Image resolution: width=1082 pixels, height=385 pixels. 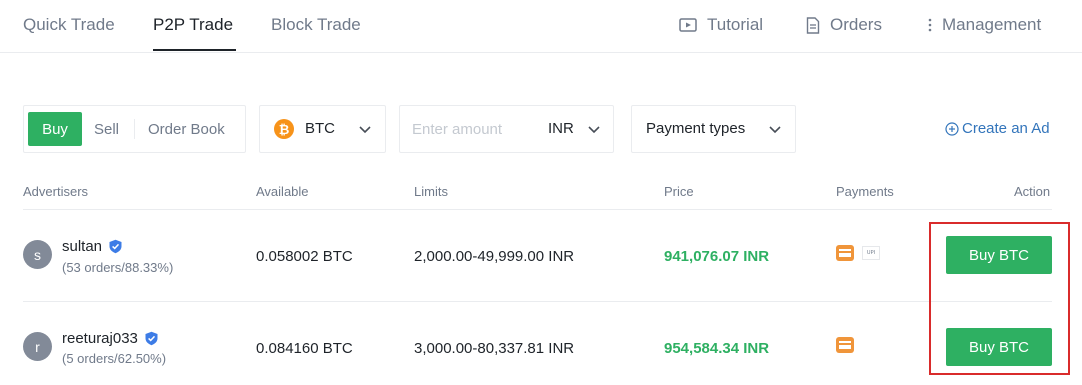 I want to click on management-link: Management, so click(x=984, y=25).